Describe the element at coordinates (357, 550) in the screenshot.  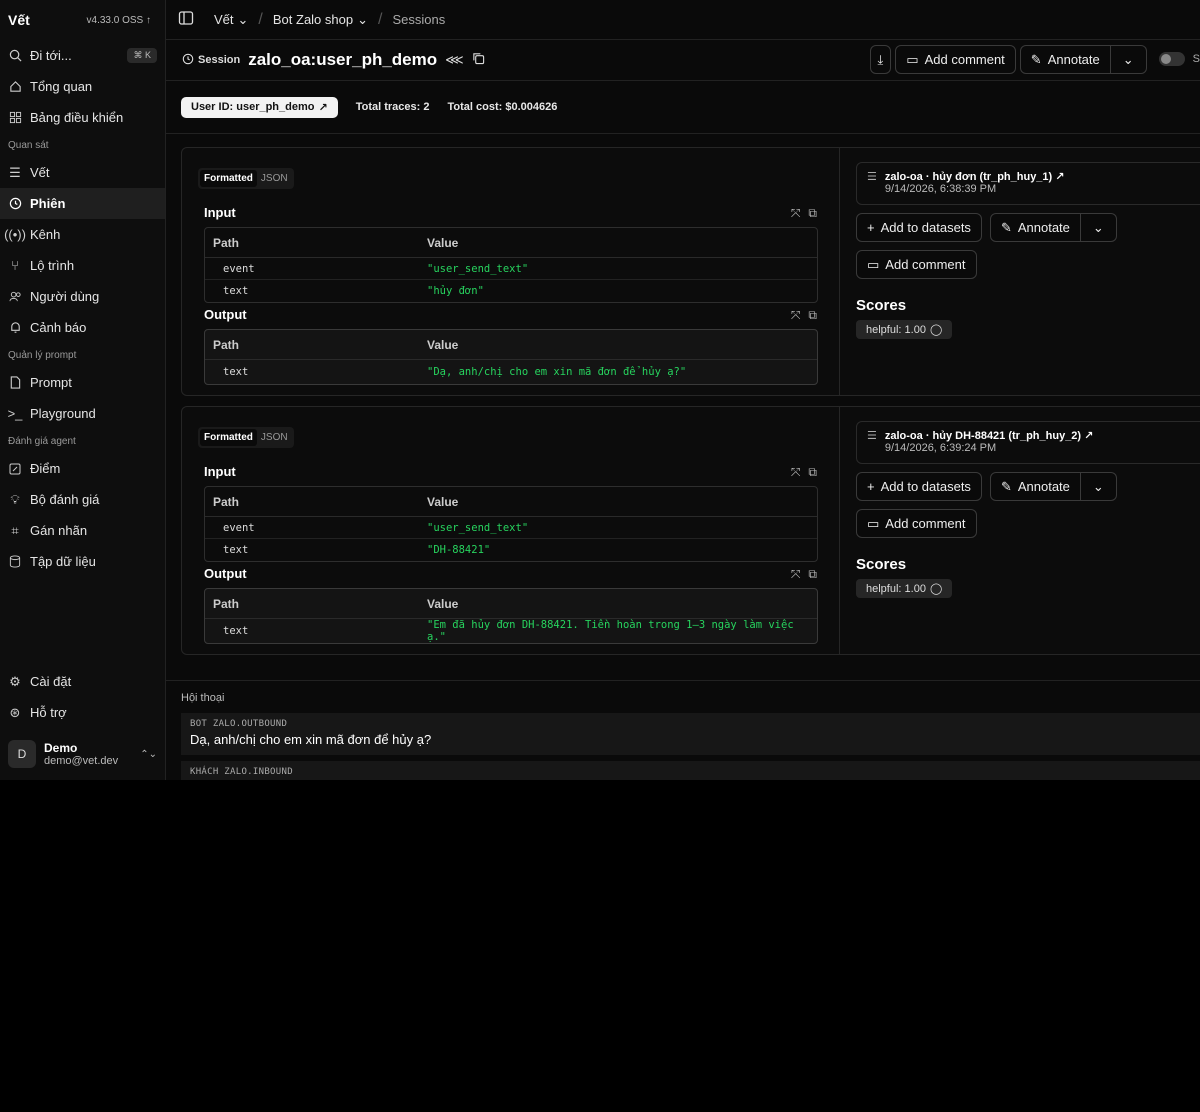
I see `table-row: text "DH-88421"` at that location.